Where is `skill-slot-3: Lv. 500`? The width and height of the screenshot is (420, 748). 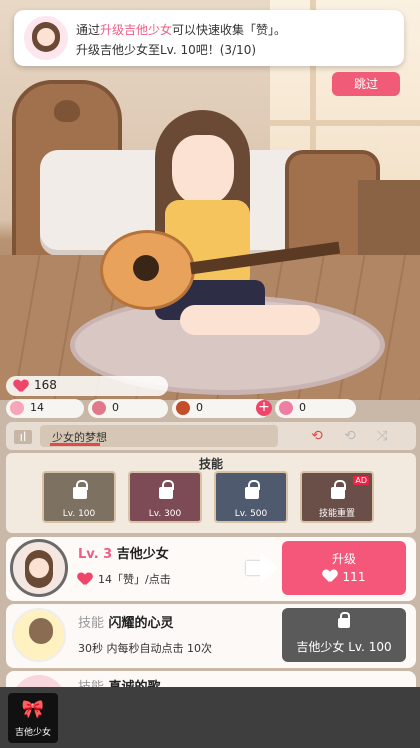
skill-slot-3: Lv. 500 is located at coordinates (251, 497).